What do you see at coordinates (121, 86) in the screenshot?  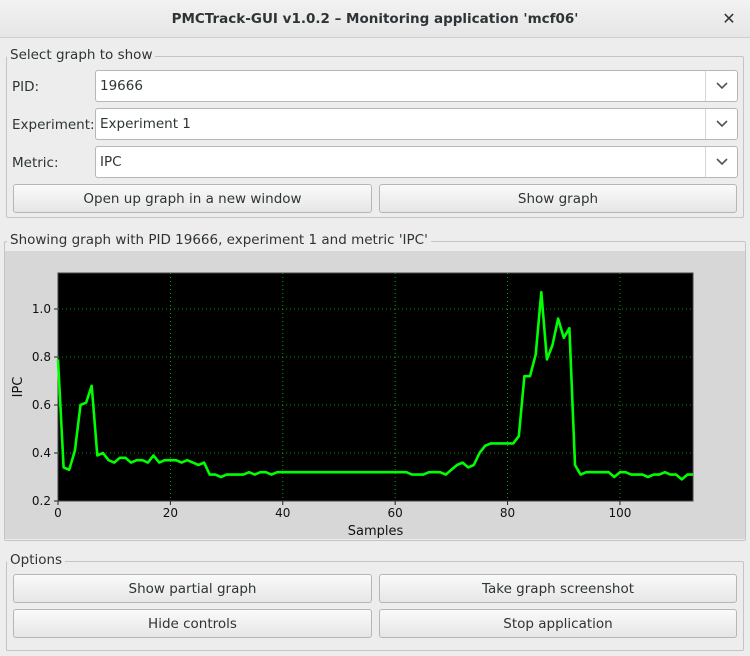 I see `pid-value: 19666` at bounding box center [121, 86].